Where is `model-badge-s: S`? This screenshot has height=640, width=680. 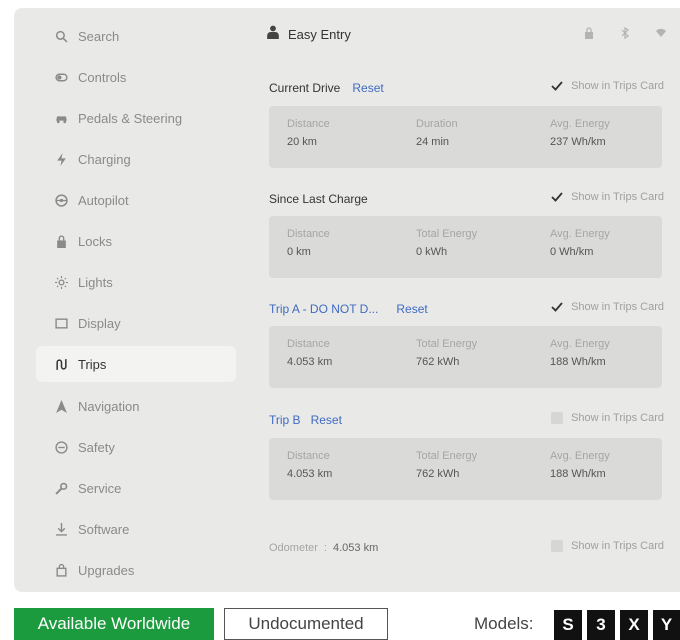
model-badge-s: S is located at coordinates (568, 625).